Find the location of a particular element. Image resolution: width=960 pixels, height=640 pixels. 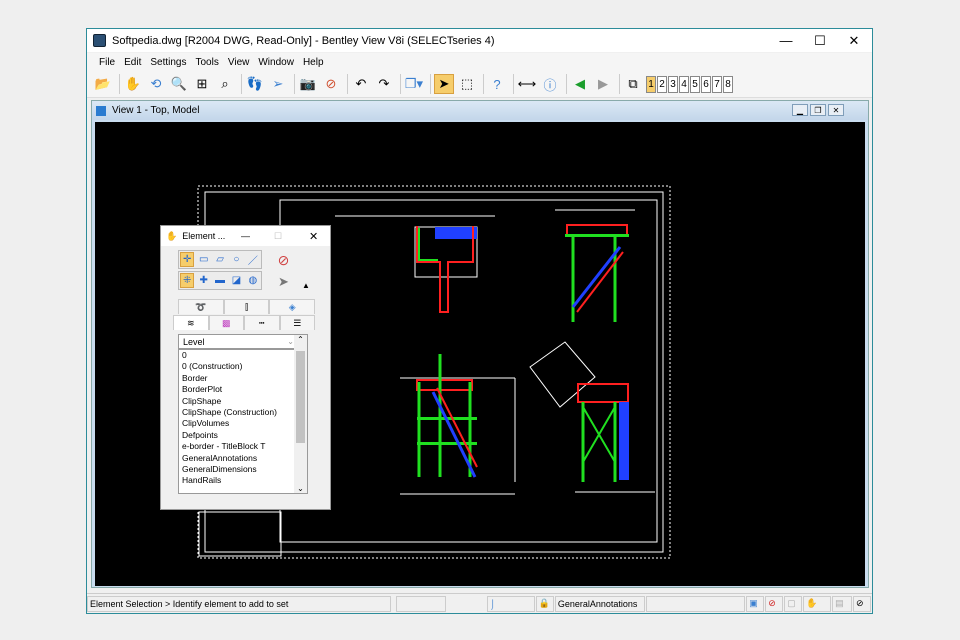

walk-icon: 👣 is located at coordinates (255, 84).